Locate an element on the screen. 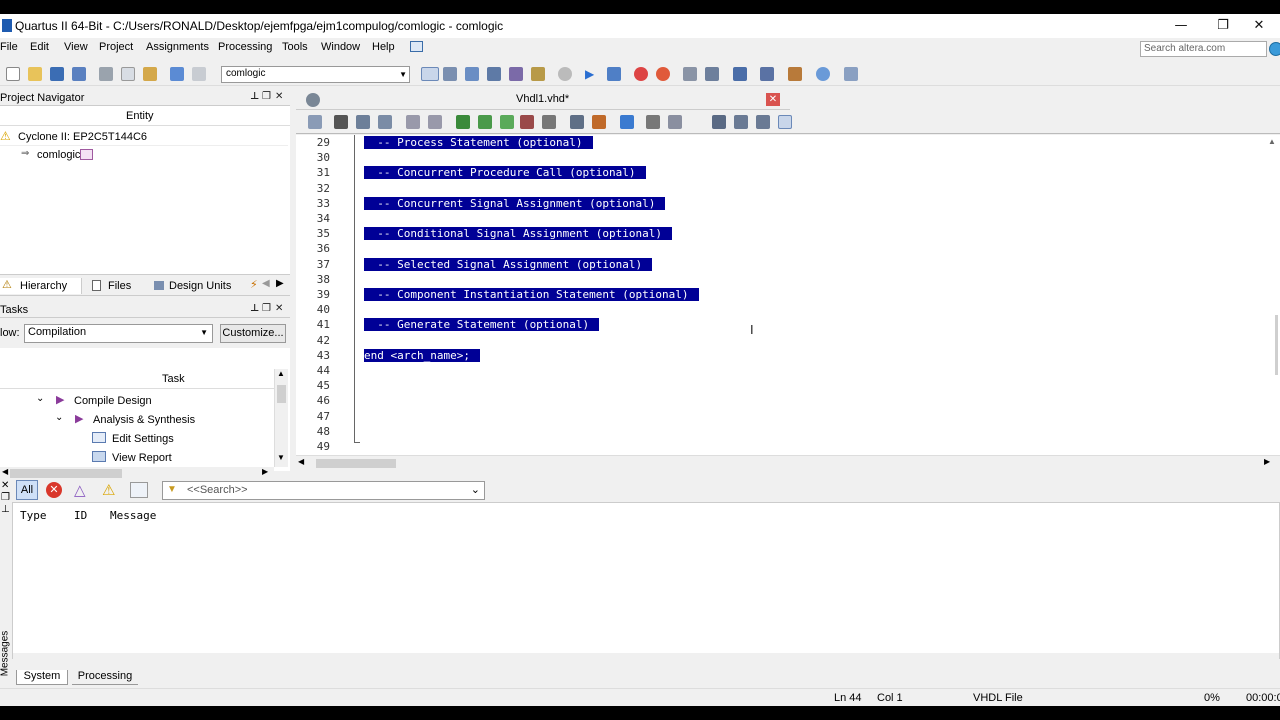 This screenshot has height=720, width=1280. code-line: -- Process Statement (optional) is located at coordinates (478, 143).